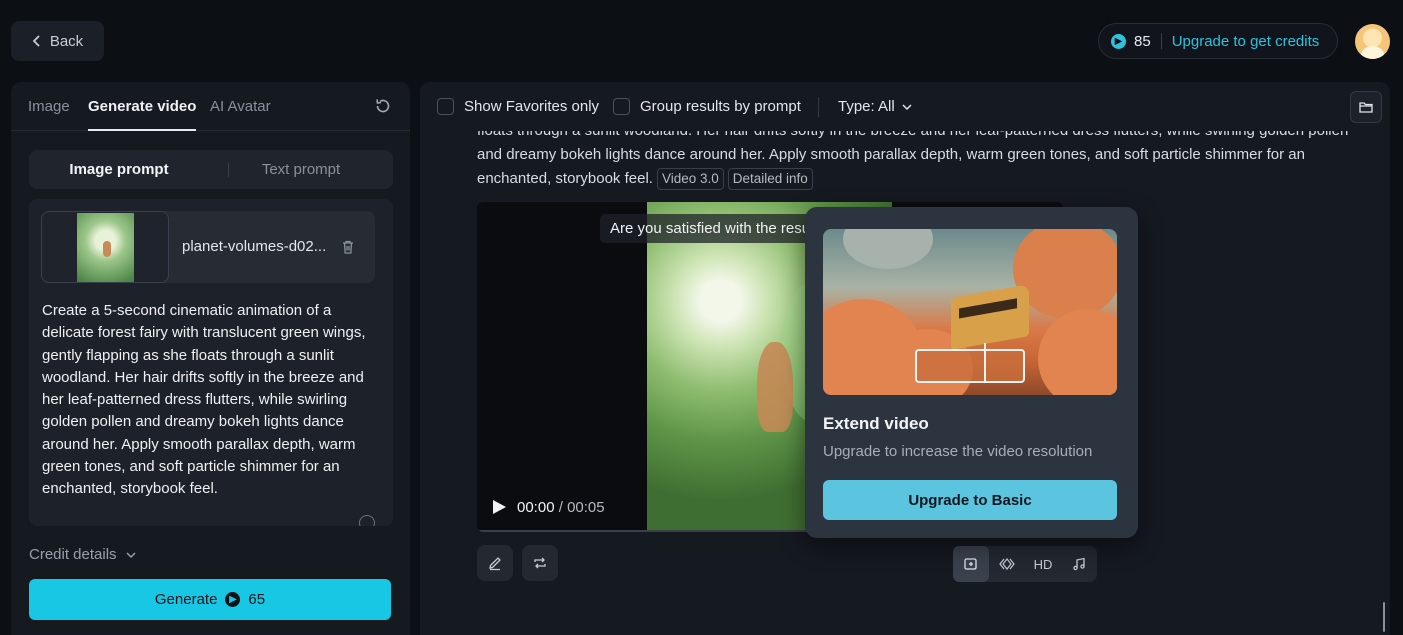 This screenshot has width=1403, height=635. Describe the element at coordinates (301, 169) in the screenshot. I see `segment-text-prompt: Text prompt` at that location.